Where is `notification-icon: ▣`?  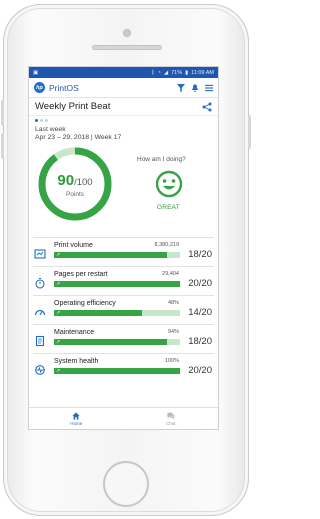 notification-icon: ▣ is located at coordinates (36, 72).